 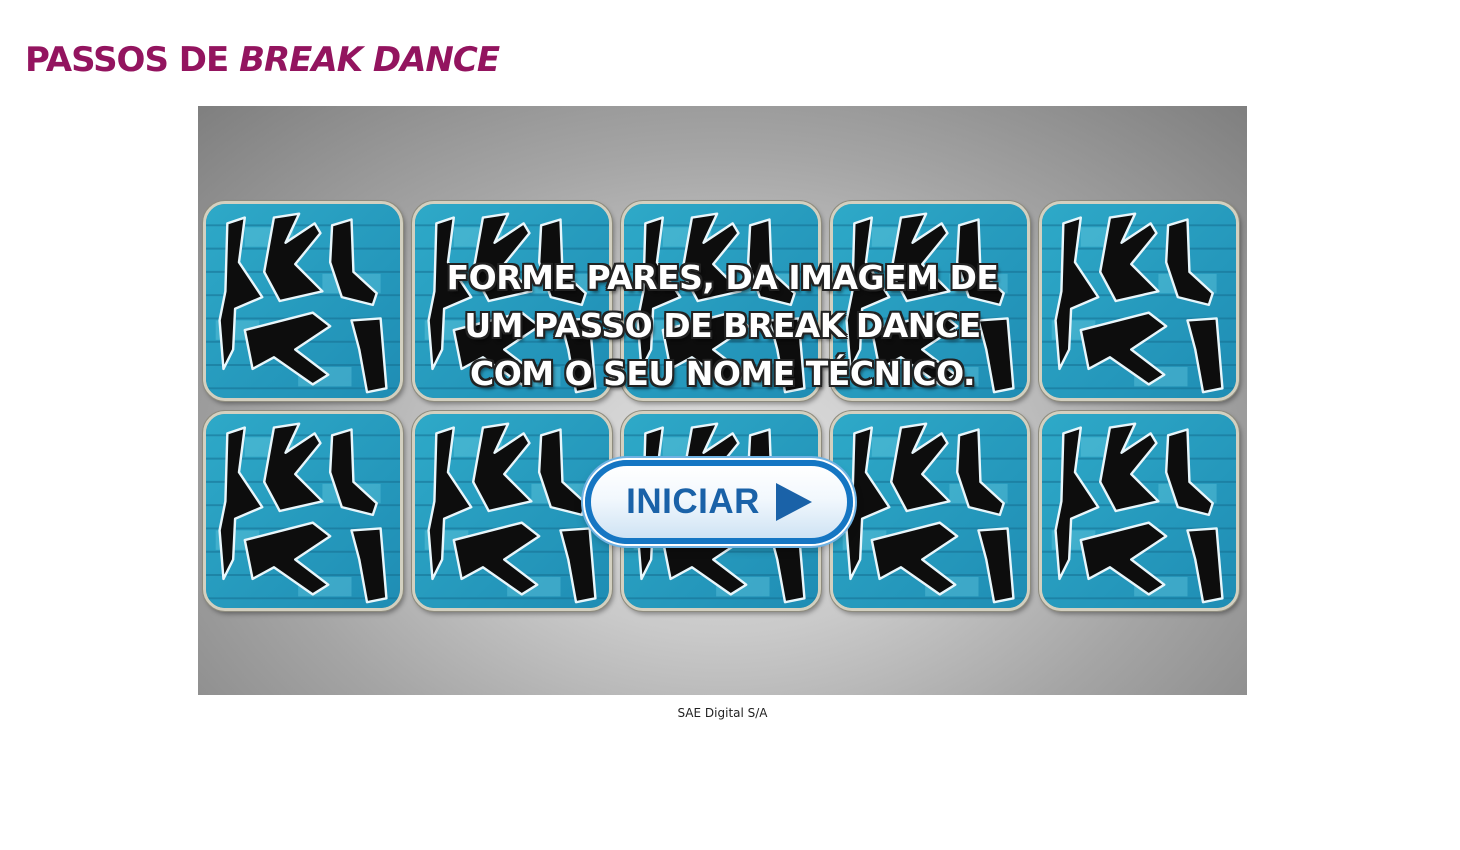 What do you see at coordinates (722, 373) in the screenshot?
I see `instruction-line: COM O SEU NOME TÉCNICO.` at bounding box center [722, 373].